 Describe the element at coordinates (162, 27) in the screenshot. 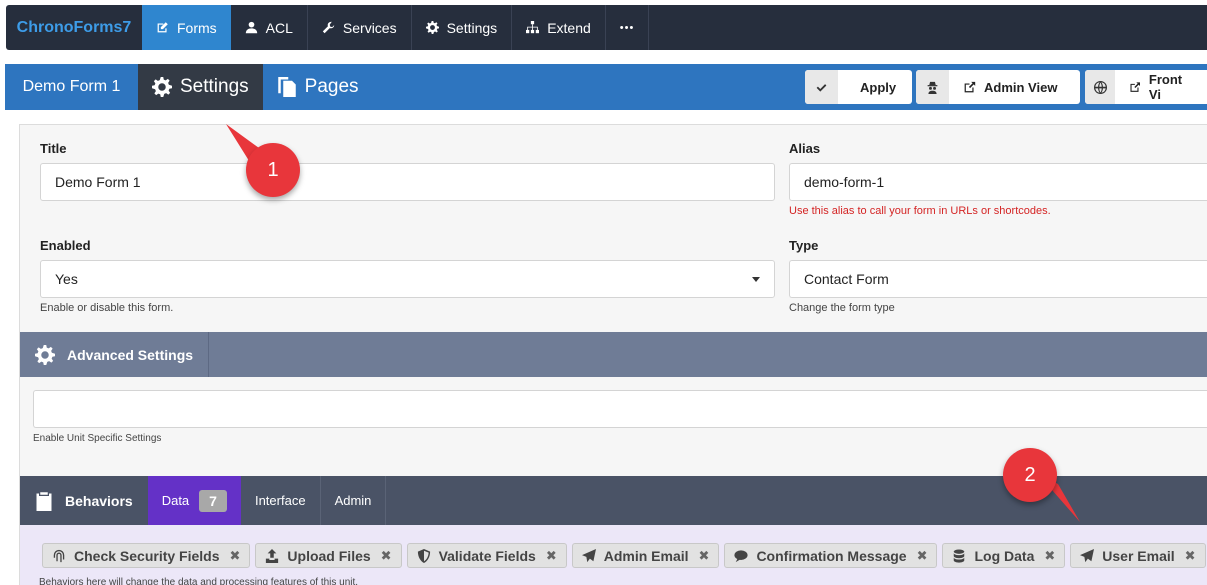

I see `edit-icon` at that location.